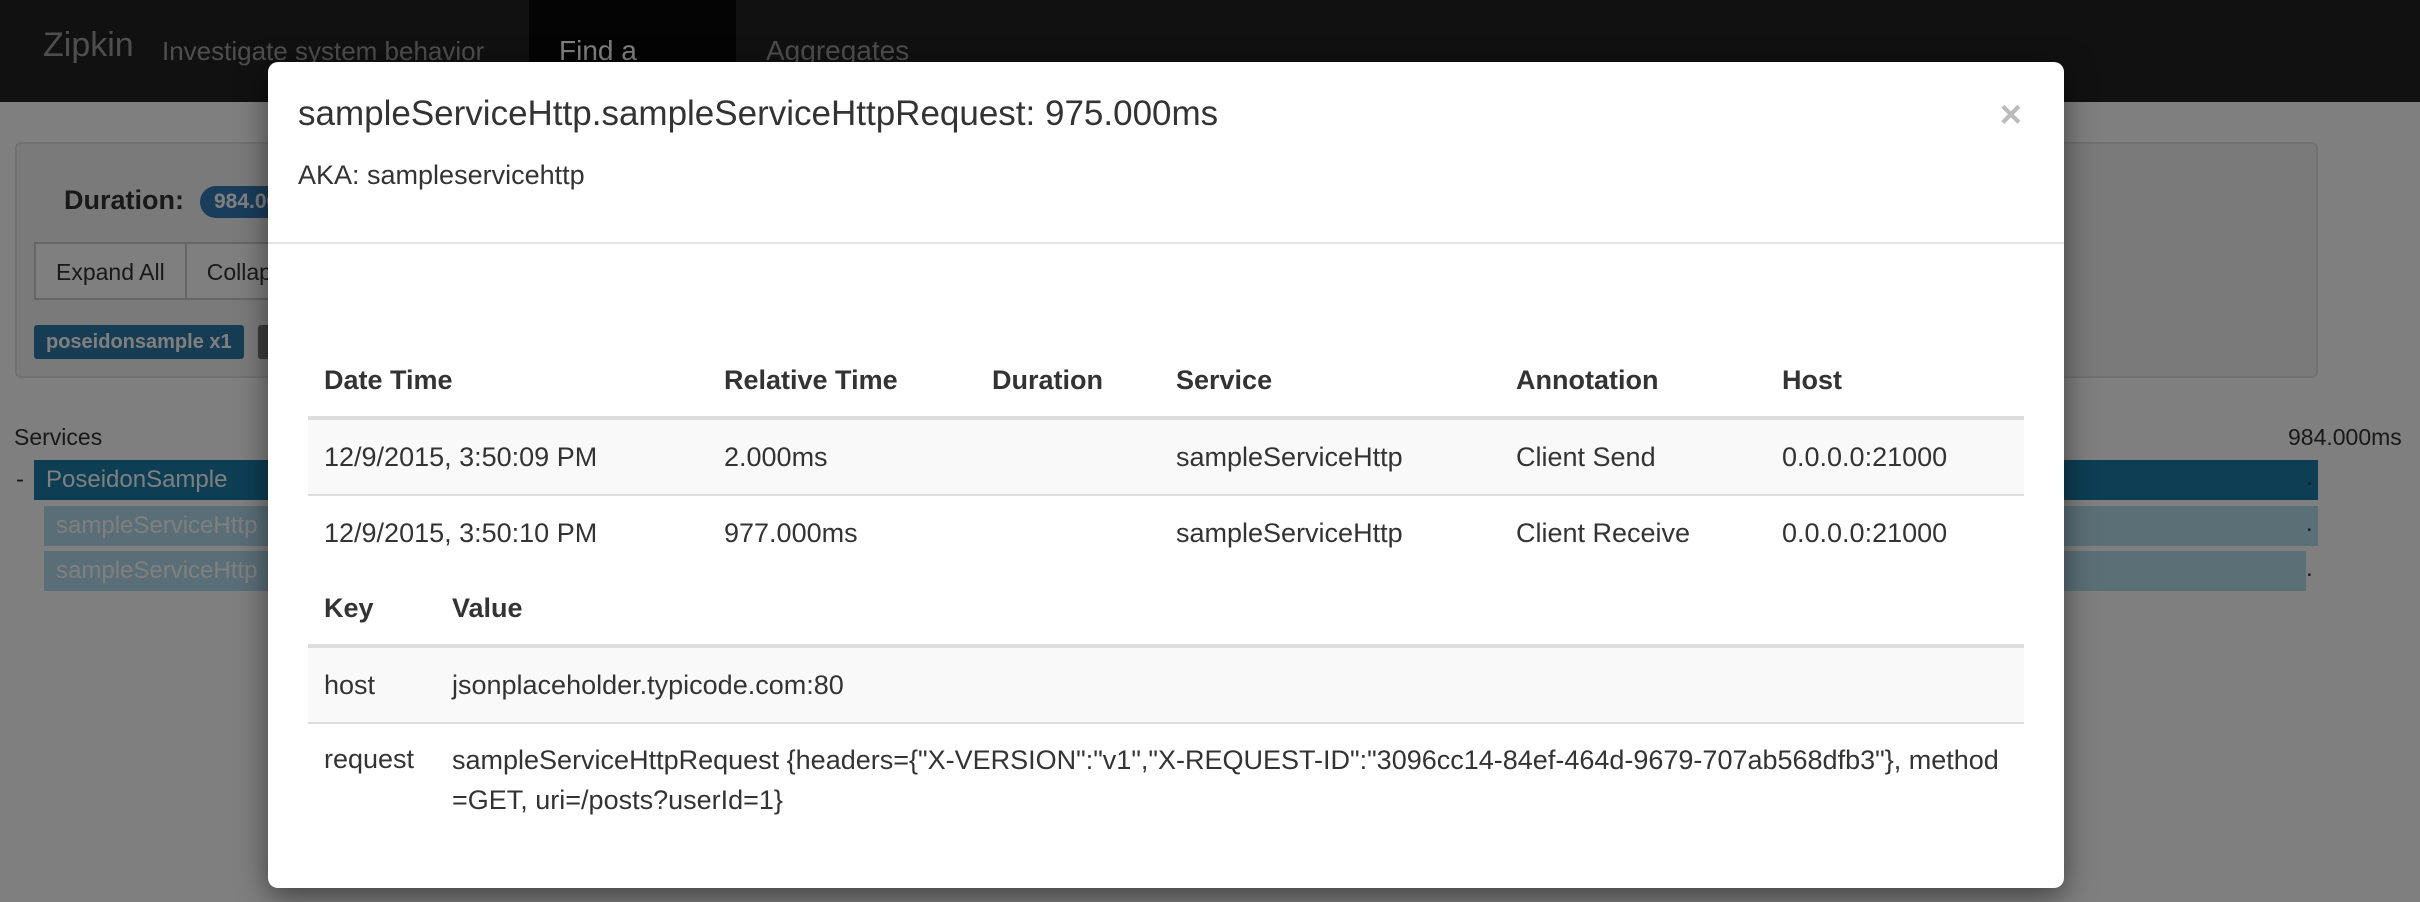 The width and height of the screenshot is (2420, 902). I want to click on cell-value: jsonplaceholder.typicode.com:80, so click(1230, 684).